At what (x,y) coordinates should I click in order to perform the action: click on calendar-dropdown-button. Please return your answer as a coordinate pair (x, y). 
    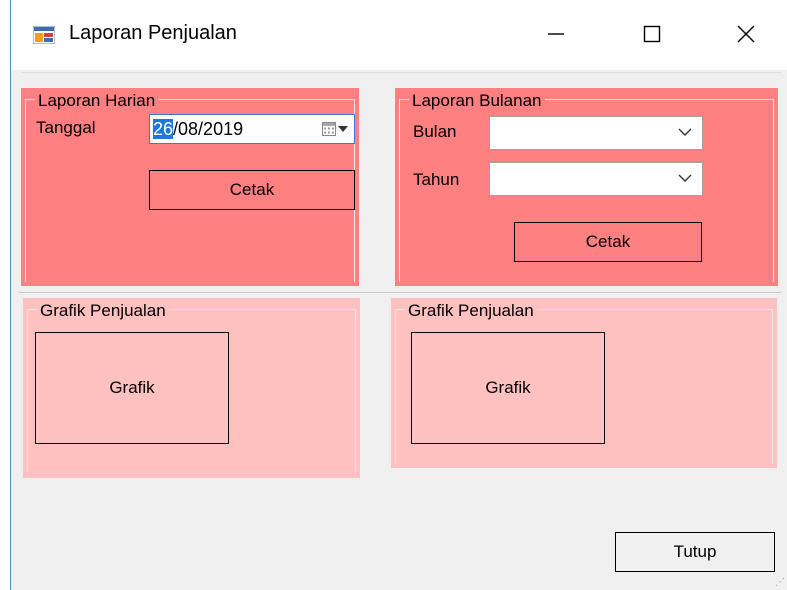
    Looking at the image, I should click on (335, 129).